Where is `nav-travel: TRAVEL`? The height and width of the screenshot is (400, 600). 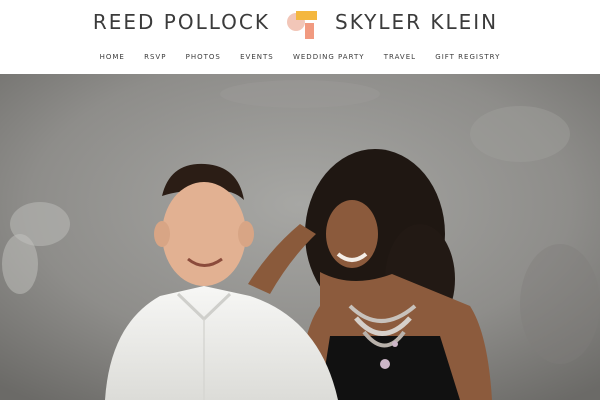 nav-travel: TRAVEL is located at coordinates (400, 57).